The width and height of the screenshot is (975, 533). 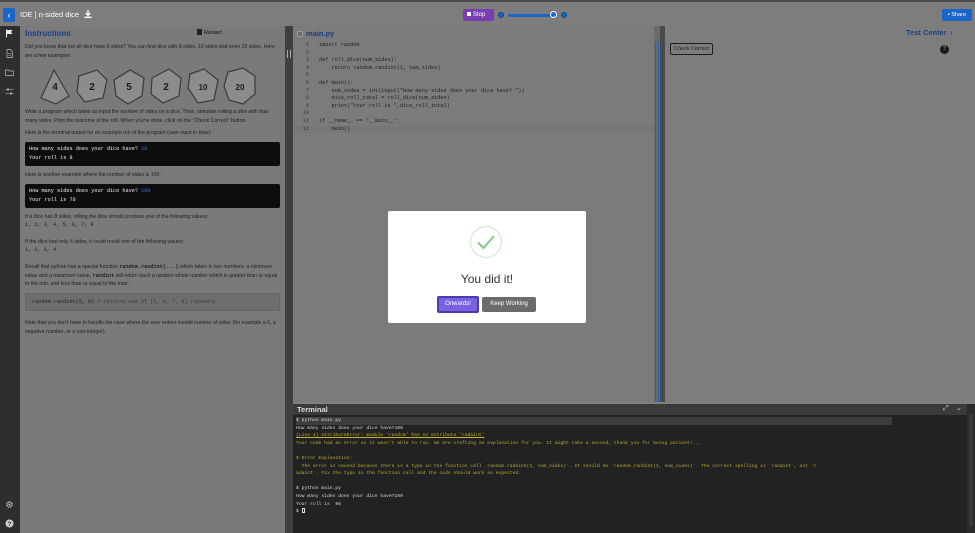 I want to click on code-example: random.randint(5, 8), so click(x=63, y=301).